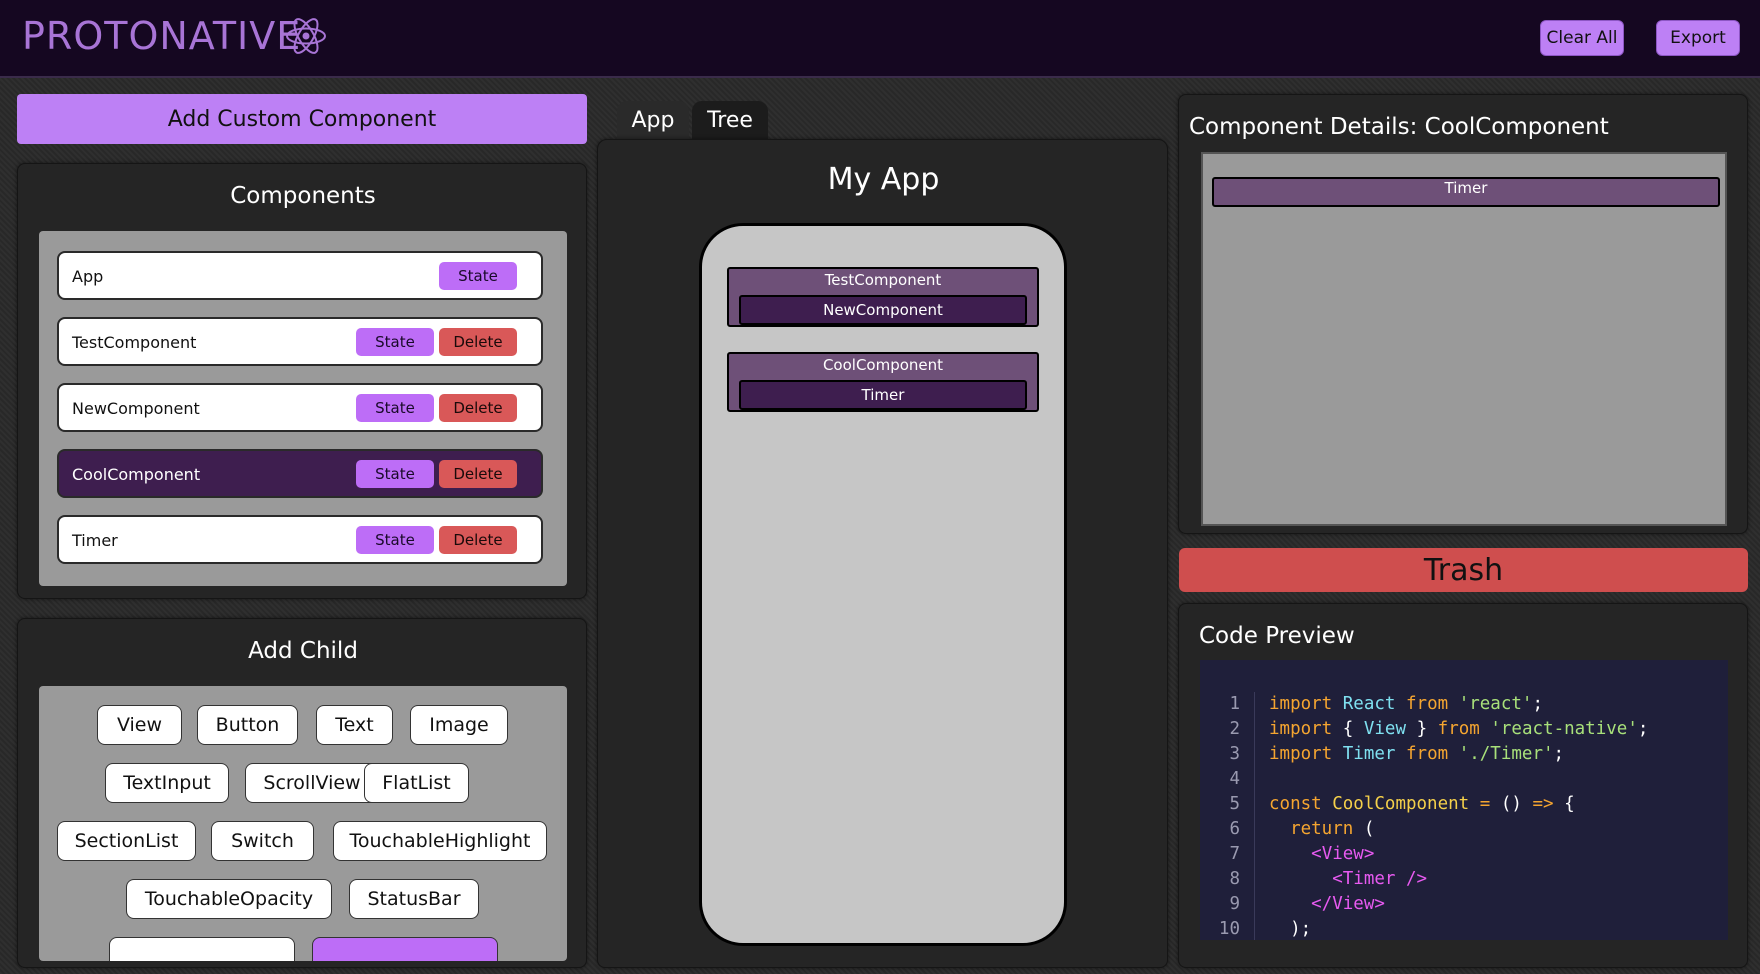 Image resolution: width=1760 pixels, height=974 pixels. I want to click on clear-all-button: Clear All, so click(1582, 38).